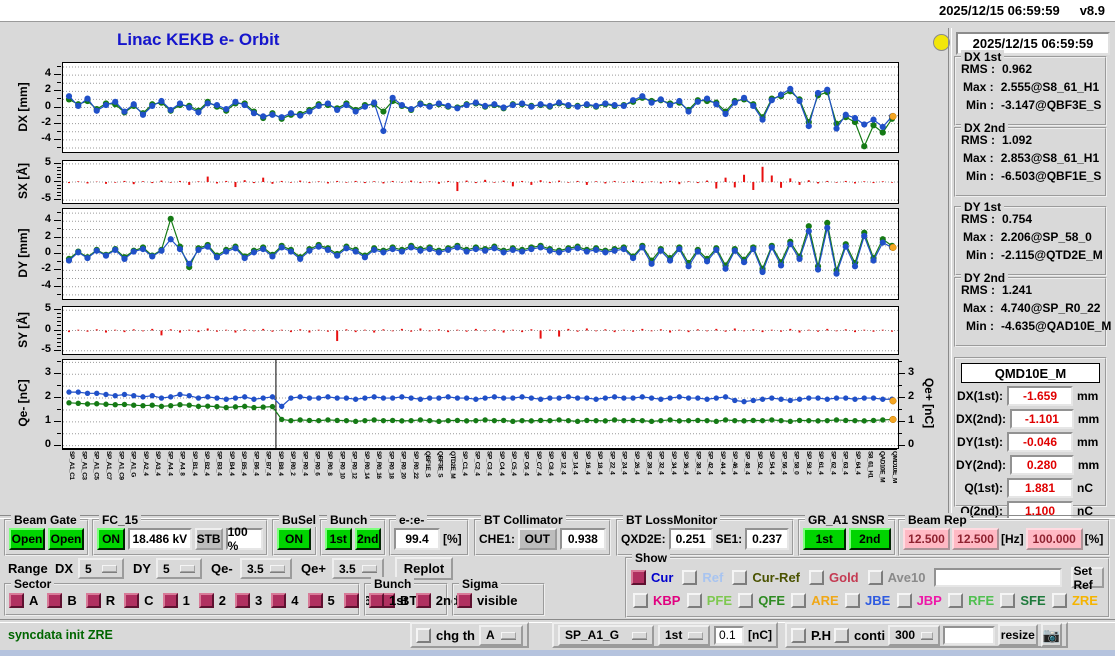 Image resolution: width=1115 pixels, height=656 pixels. What do you see at coordinates (182, 463) in the screenshot?
I see `bpm-label: SP_A4_8` at bounding box center [182, 463].